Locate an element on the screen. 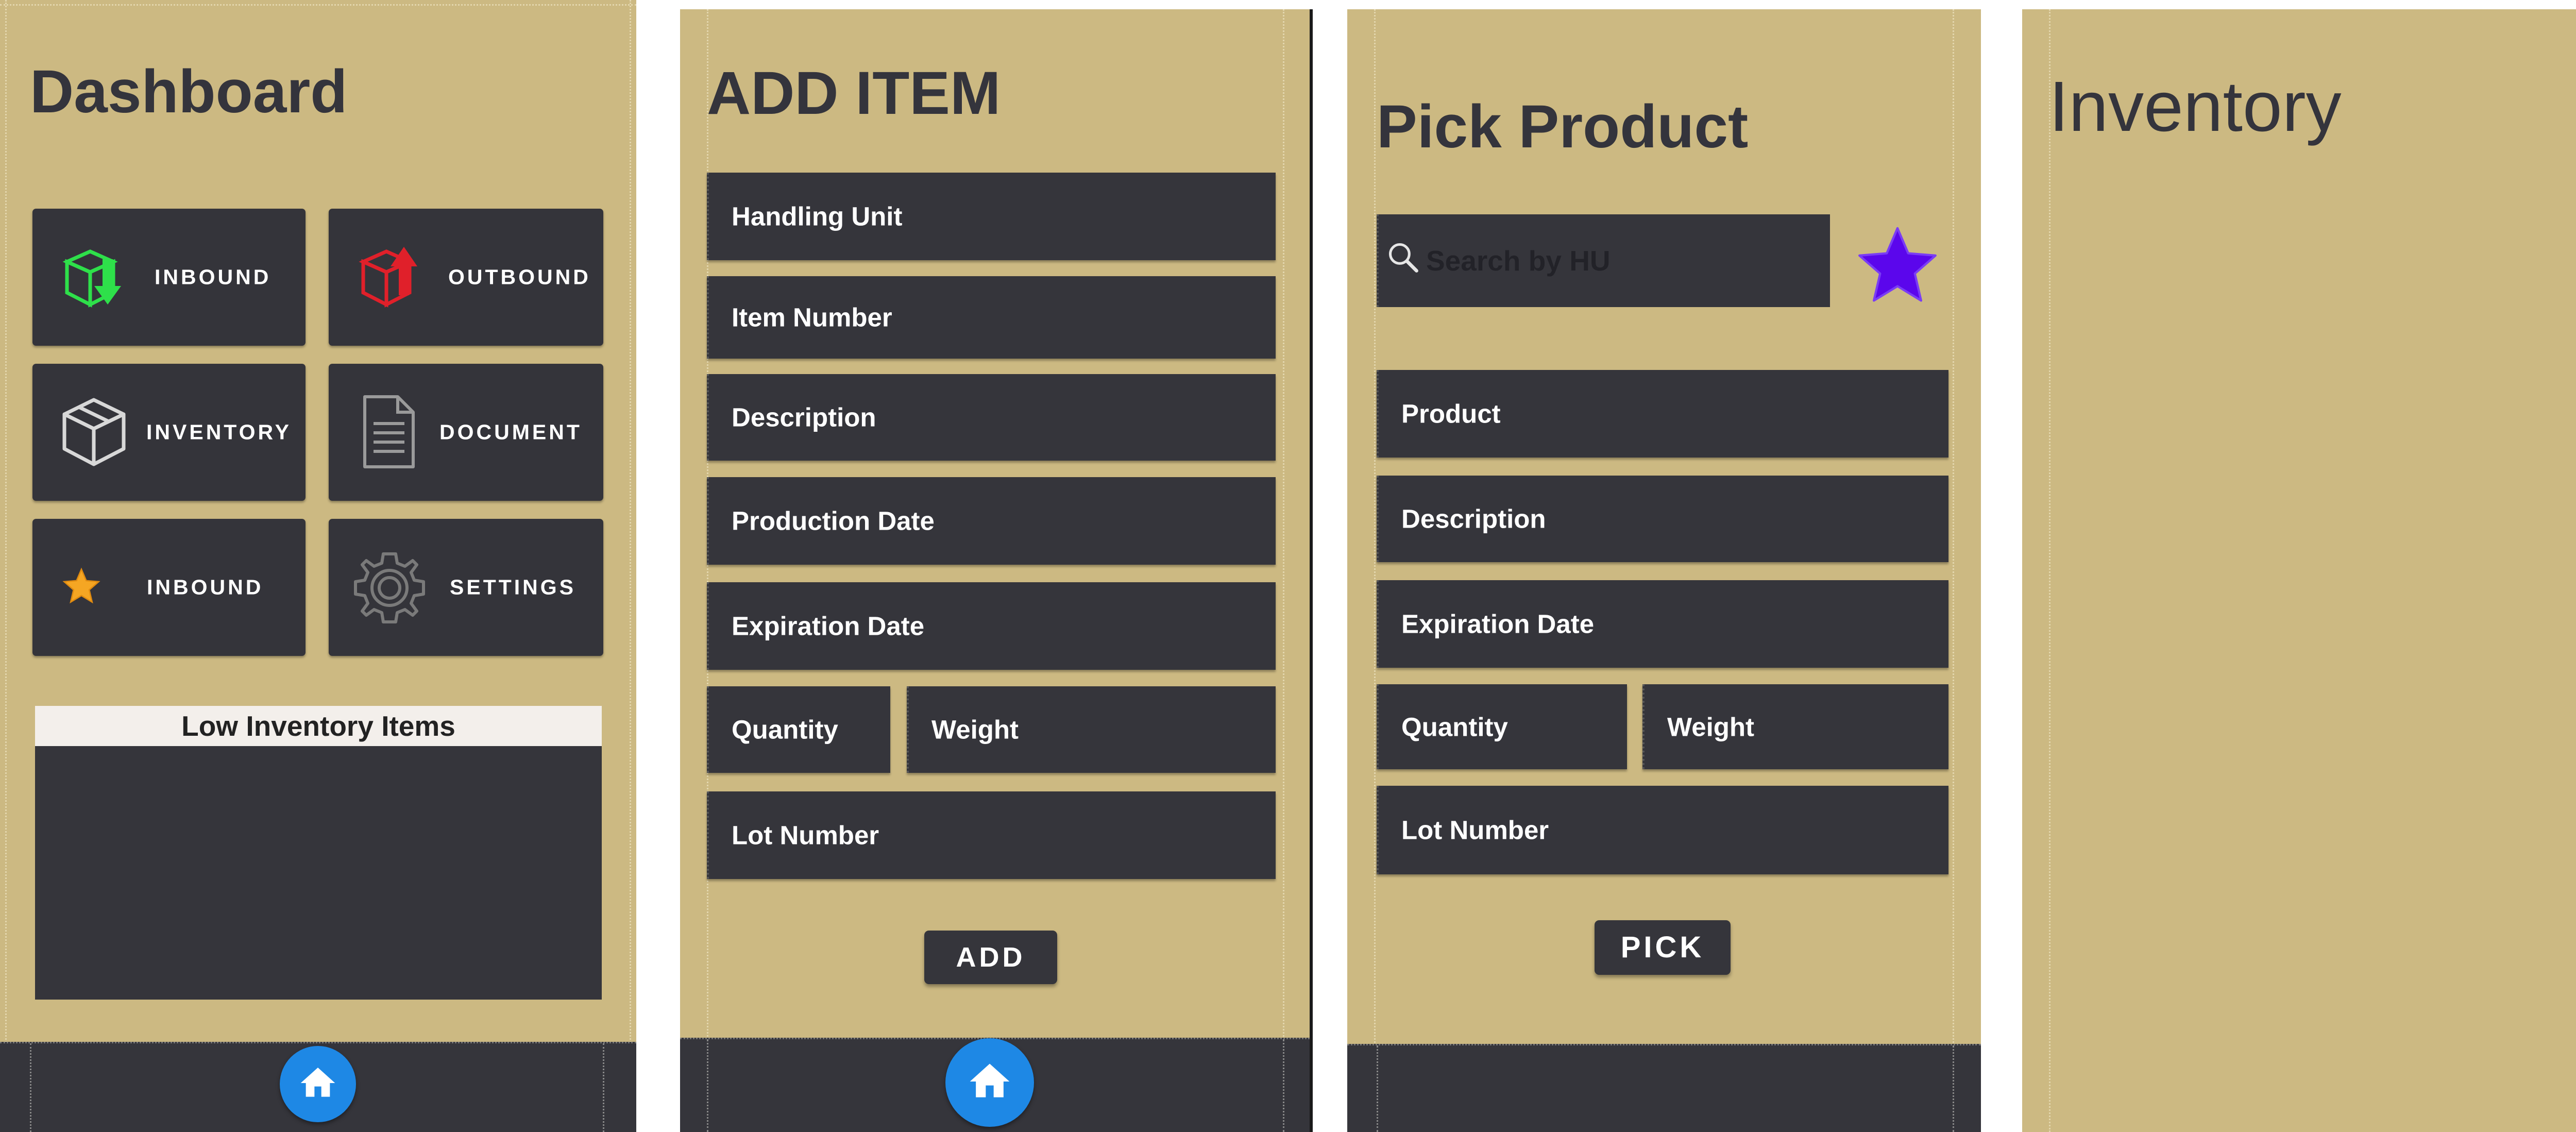 This screenshot has height=1132, width=2576. inbound-tile: INBOUND is located at coordinates (169, 277).